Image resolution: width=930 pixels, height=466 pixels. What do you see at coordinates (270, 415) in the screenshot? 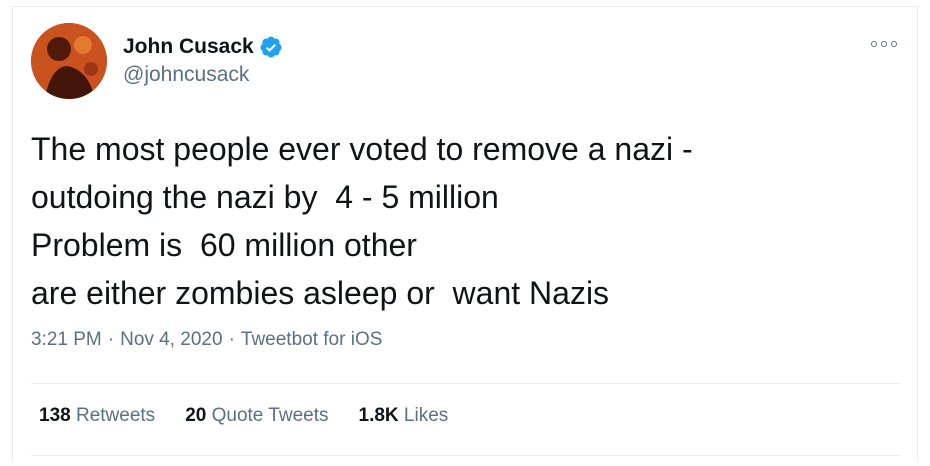
I see `quote-tweets-label: Quote Tweets` at bounding box center [270, 415].